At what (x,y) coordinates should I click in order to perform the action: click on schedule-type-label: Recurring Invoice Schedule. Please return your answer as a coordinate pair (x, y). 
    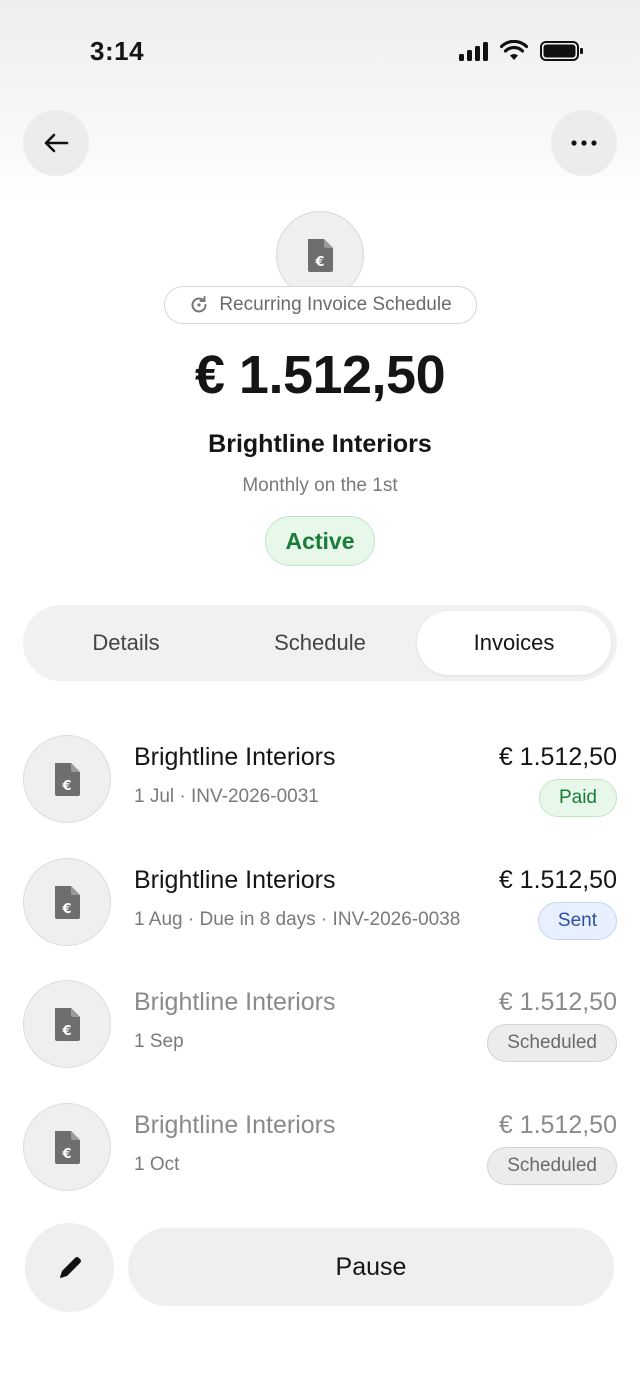
    Looking at the image, I should click on (335, 304).